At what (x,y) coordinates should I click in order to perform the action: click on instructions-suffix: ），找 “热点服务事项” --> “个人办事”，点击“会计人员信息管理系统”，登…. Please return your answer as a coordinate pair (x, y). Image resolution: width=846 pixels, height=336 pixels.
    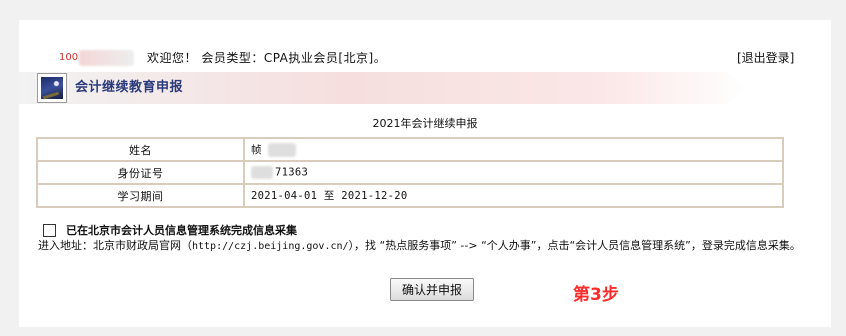
    Looking at the image, I should click on (574, 245).